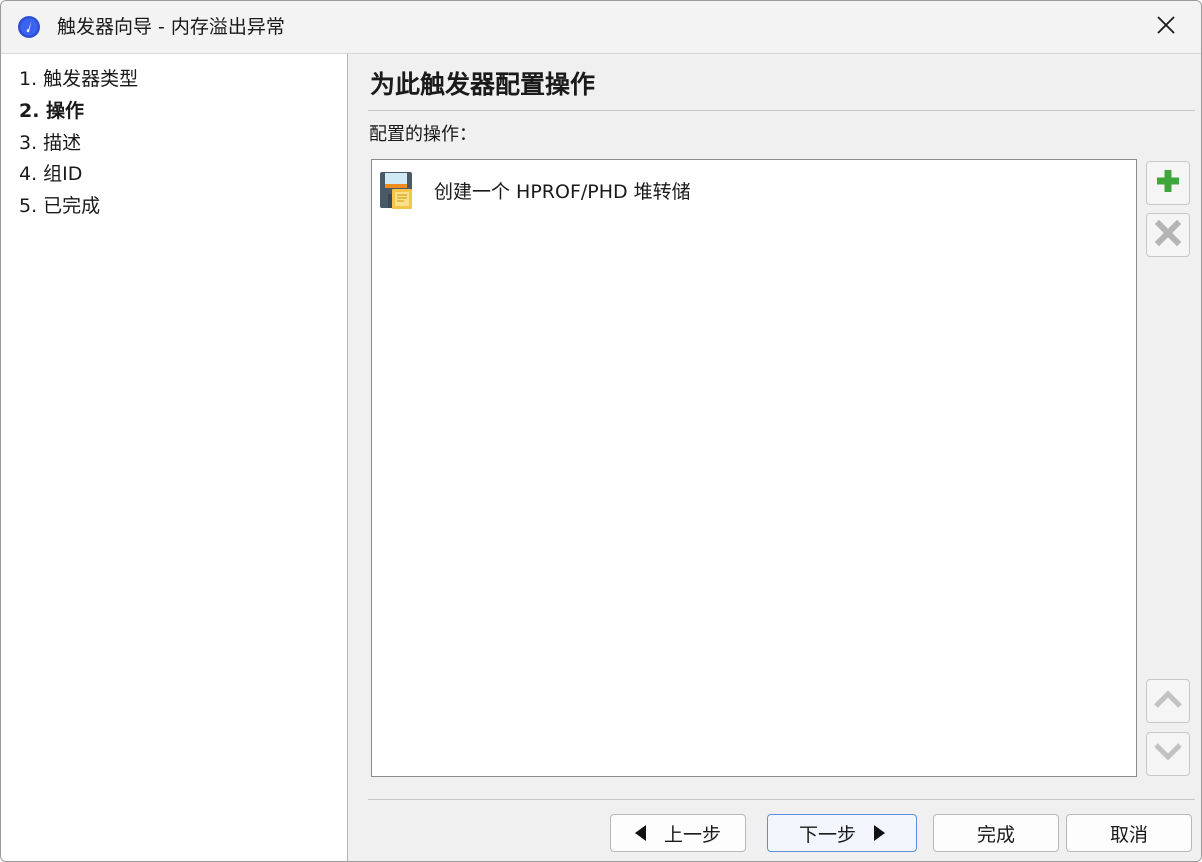 This screenshot has height=862, width=1202. What do you see at coordinates (879, 833) in the screenshot?
I see `arrow-right-icon` at bounding box center [879, 833].